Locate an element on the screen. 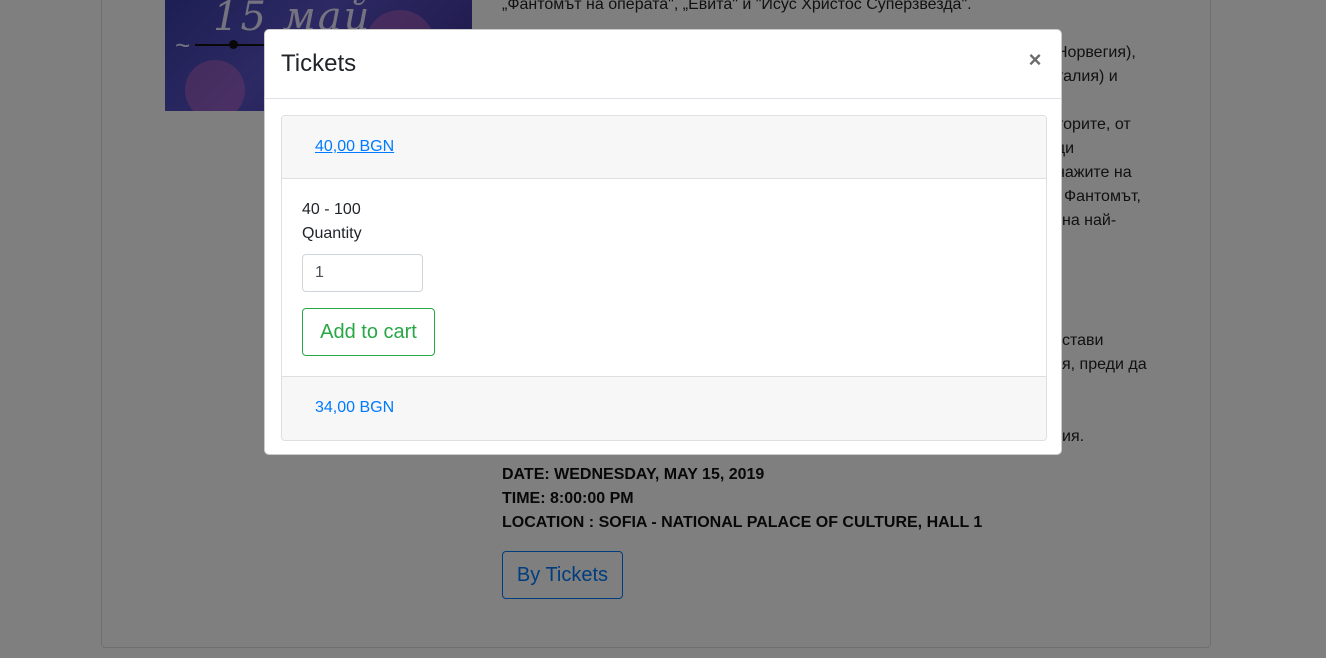 The height and width of the screenshot is (658, 1326). ticket-price-link: 40,00 BGN is located at coordinates (354, 147).